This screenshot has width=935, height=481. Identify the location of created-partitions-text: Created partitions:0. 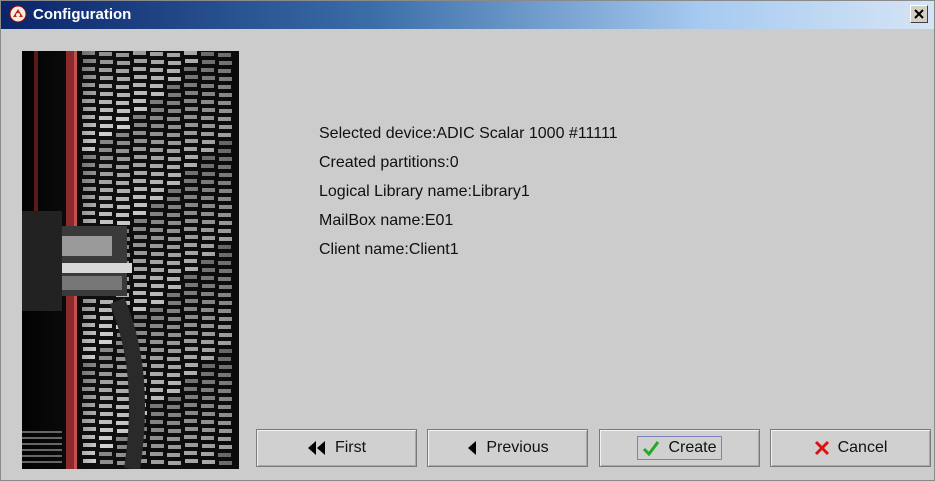
(389, 162).